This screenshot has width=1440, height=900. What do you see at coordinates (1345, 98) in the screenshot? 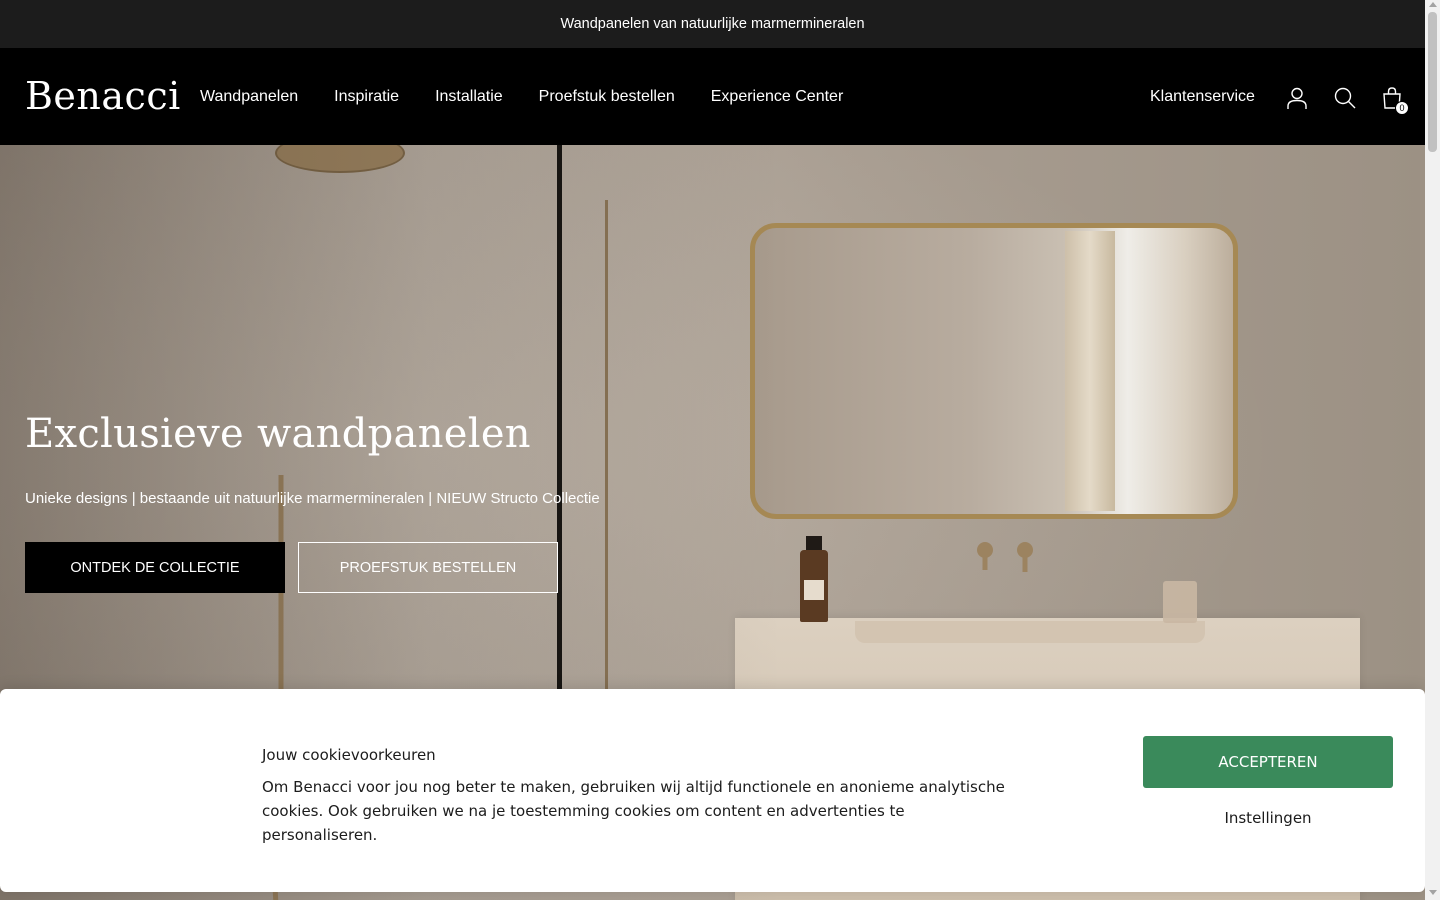
I see `search-icon` at bounding box center [1345, 98].